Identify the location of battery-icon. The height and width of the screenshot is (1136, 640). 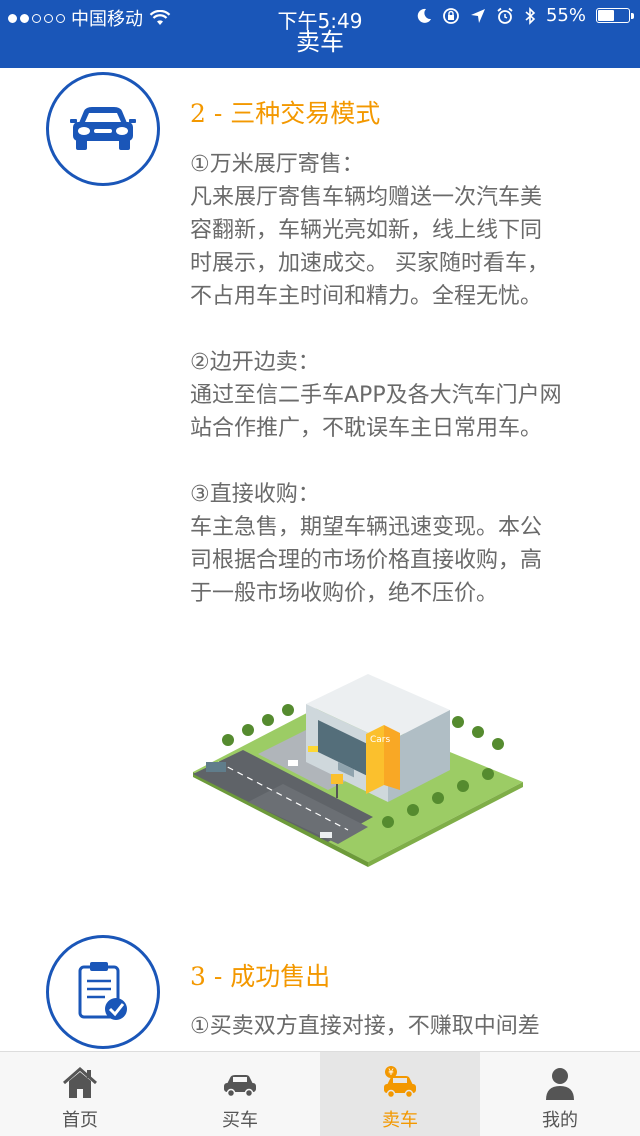
(615, 15).